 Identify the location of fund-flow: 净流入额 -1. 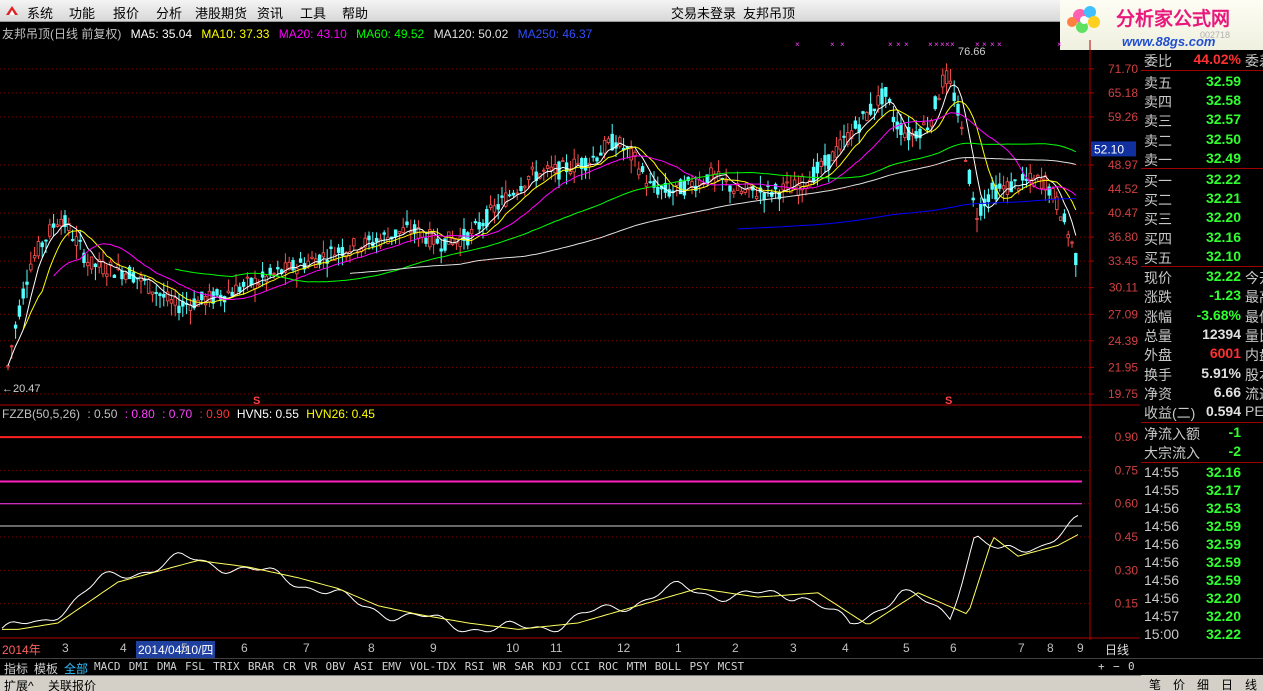
(1203, 433).